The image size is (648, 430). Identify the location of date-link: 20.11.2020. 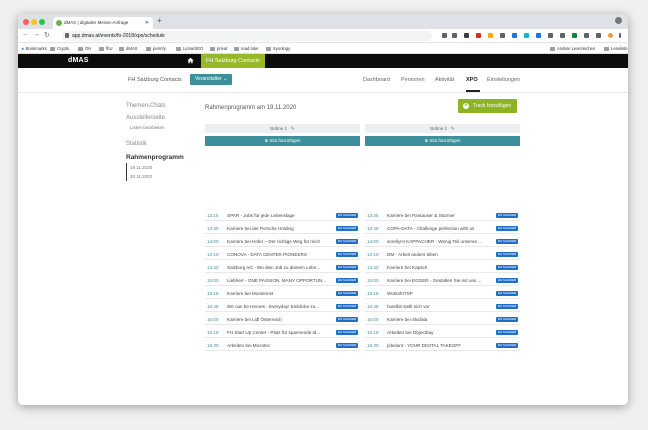
(141, 176).